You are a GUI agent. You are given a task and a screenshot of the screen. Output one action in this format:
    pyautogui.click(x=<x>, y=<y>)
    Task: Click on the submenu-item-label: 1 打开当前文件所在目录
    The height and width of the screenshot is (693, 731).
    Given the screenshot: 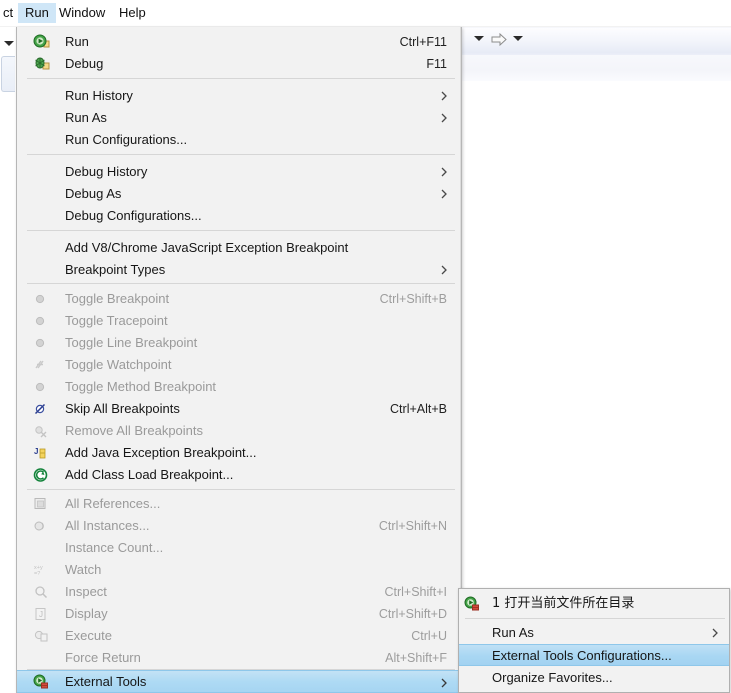 What is the action you would take?
    pyautogui.click(x=563, y=603)
    